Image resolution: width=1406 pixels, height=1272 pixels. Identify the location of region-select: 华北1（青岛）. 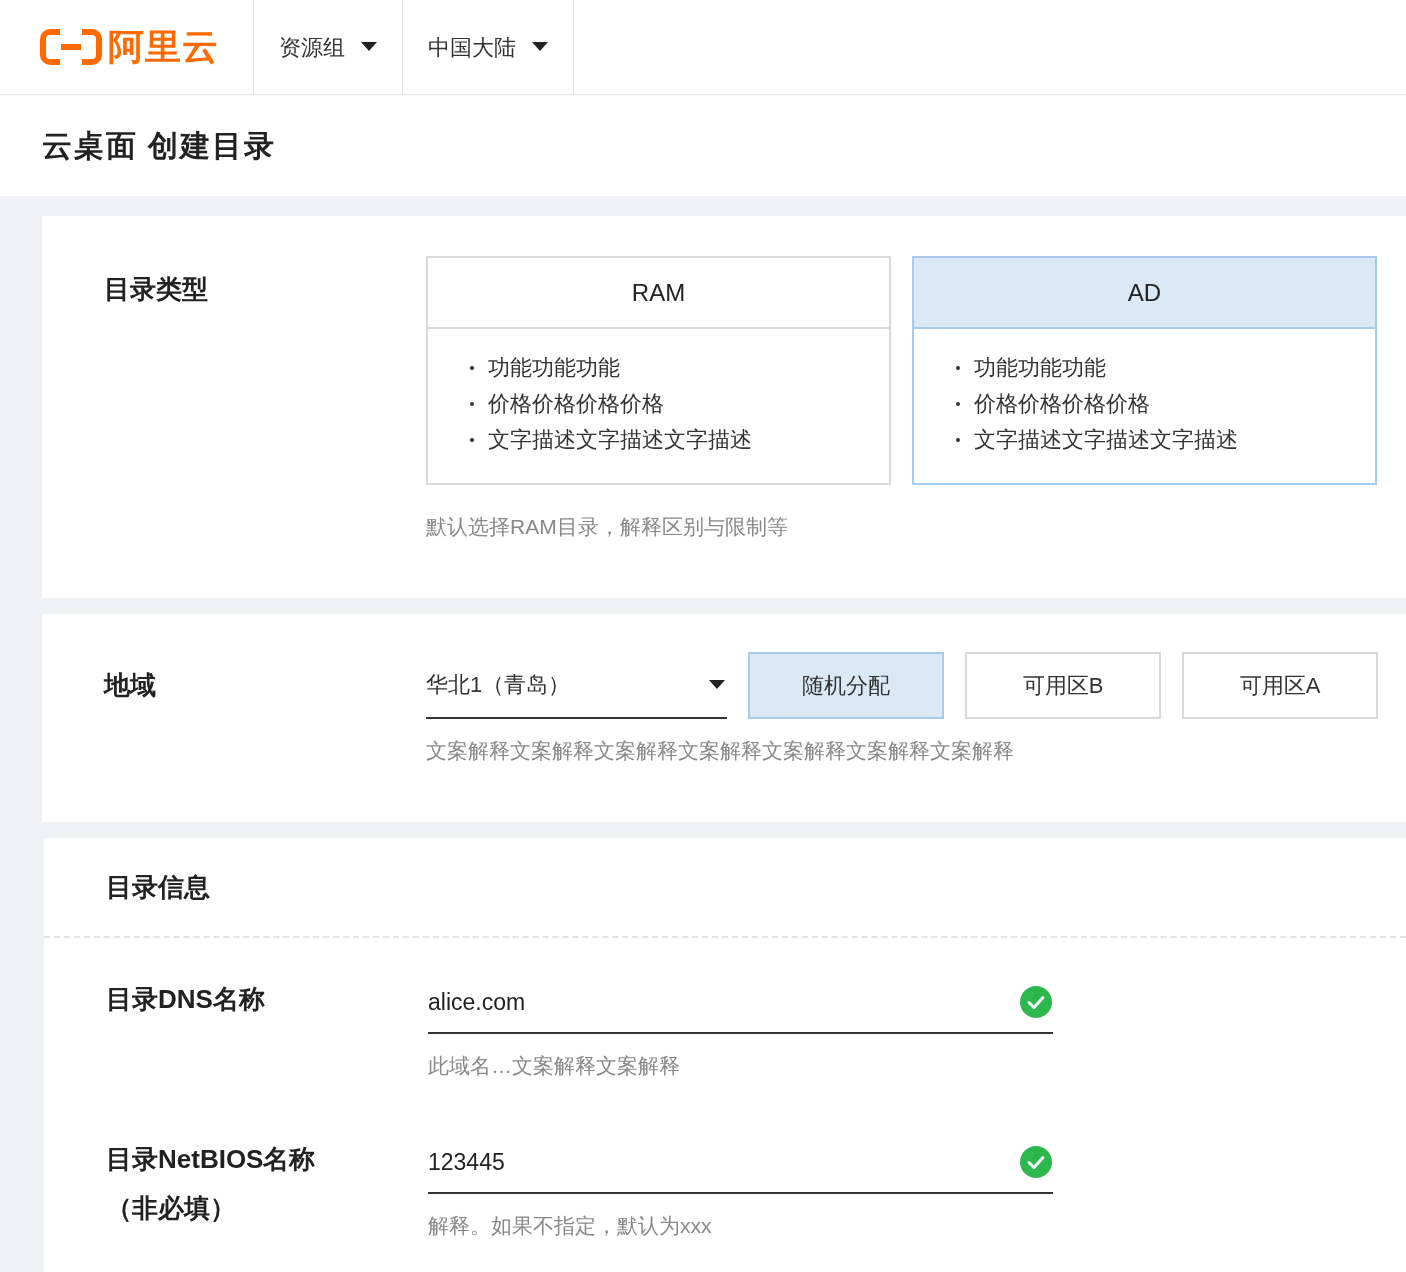
(576, 685).